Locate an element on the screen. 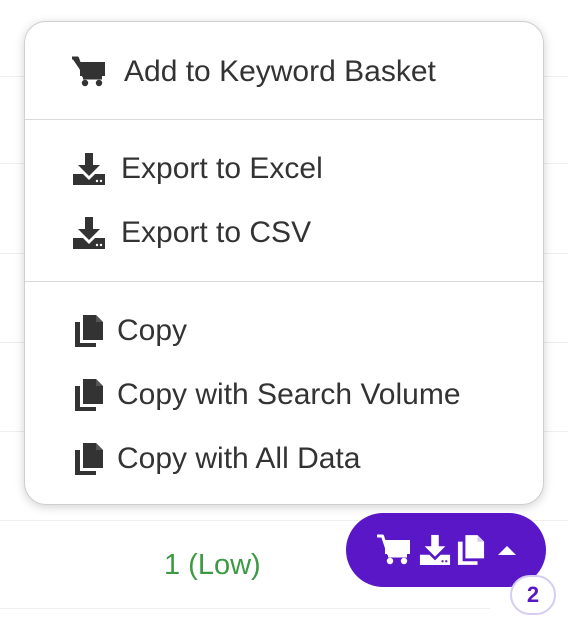 The image size is (568, 620). menu-item-label: Export to CSV is located at coordinates (216, 232).